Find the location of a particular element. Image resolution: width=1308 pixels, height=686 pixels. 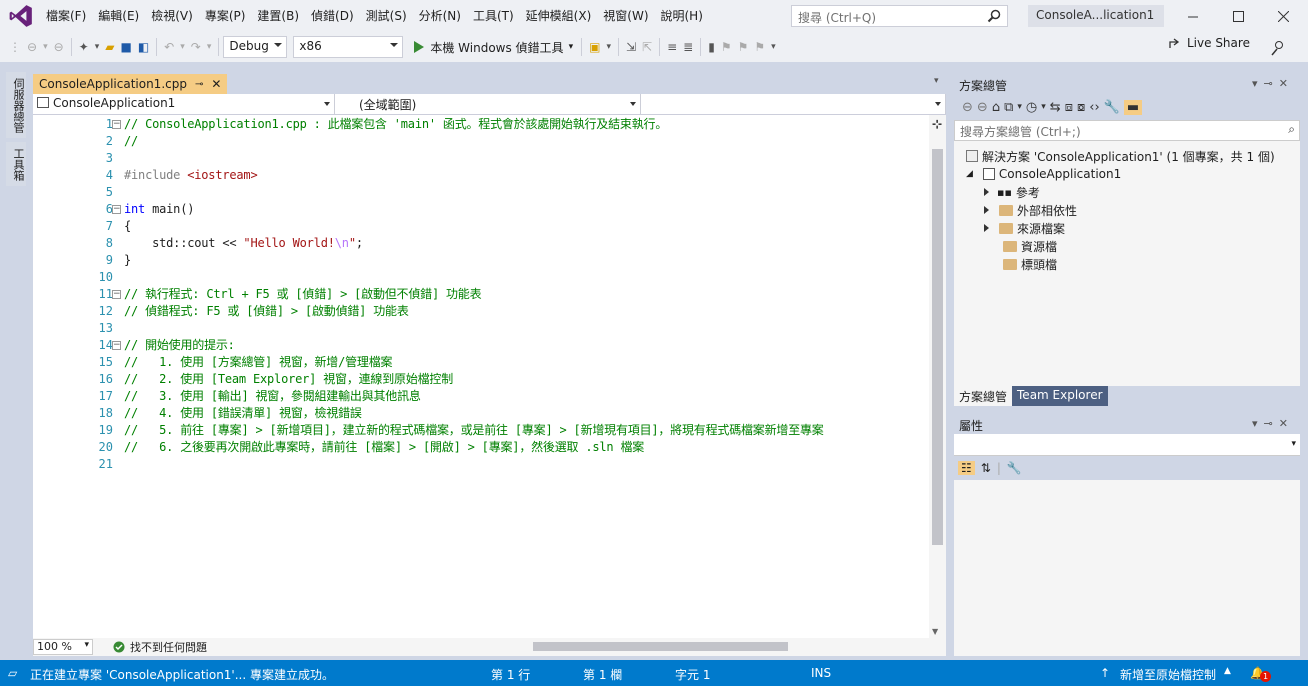

maximize-button is located at coordinates (1238, 16).